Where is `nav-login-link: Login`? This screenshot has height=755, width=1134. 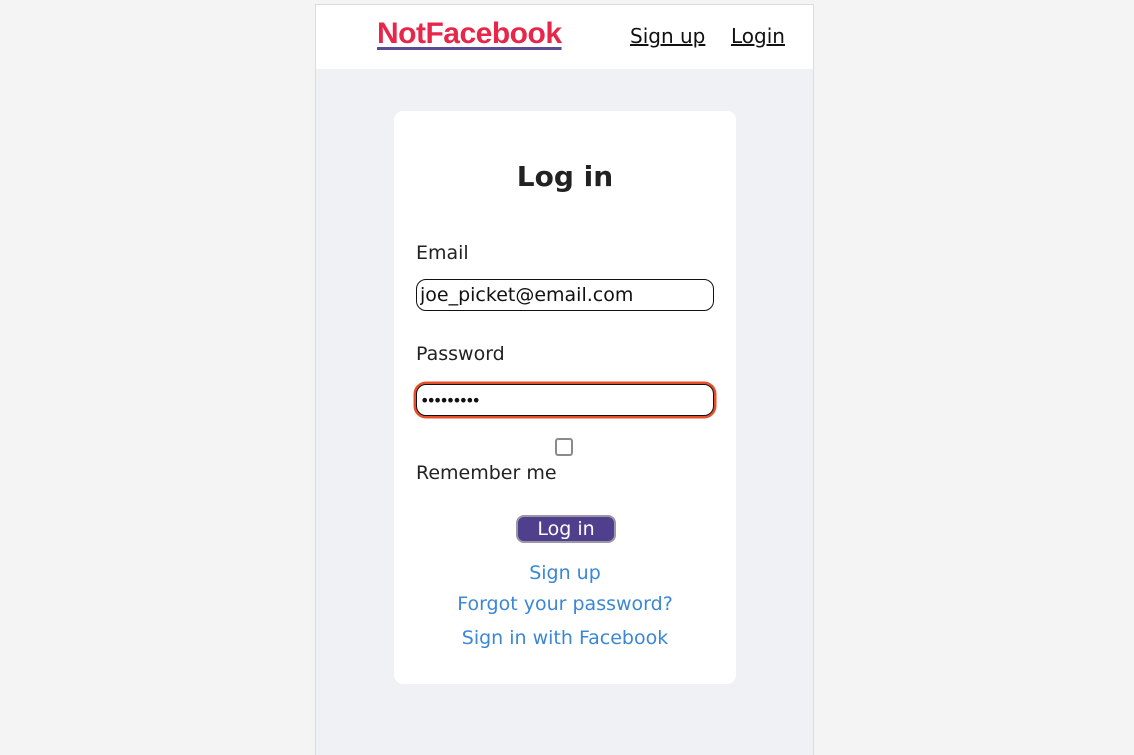 nav-login-link: Login is located at coordinates (758, 36).